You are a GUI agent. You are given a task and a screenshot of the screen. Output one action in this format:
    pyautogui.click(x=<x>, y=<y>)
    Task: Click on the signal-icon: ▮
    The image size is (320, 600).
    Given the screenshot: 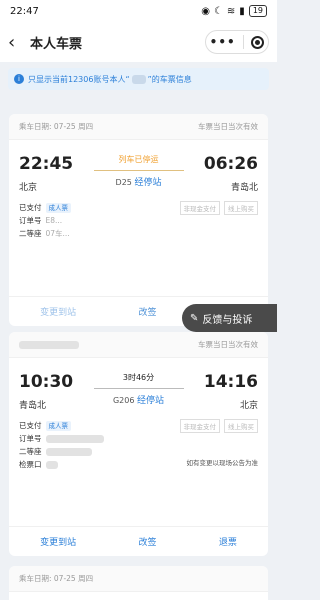 What is the action you would take?
    pyautogui.click(x=242, y=11)
    